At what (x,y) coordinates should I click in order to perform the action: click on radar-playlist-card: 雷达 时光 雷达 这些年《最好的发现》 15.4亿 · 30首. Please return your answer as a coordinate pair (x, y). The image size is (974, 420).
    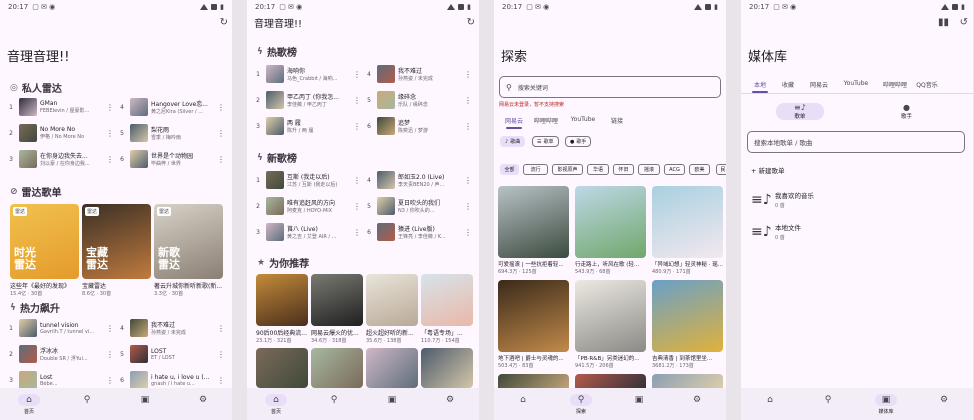
    Looking at the image, I should click on (44, 250).